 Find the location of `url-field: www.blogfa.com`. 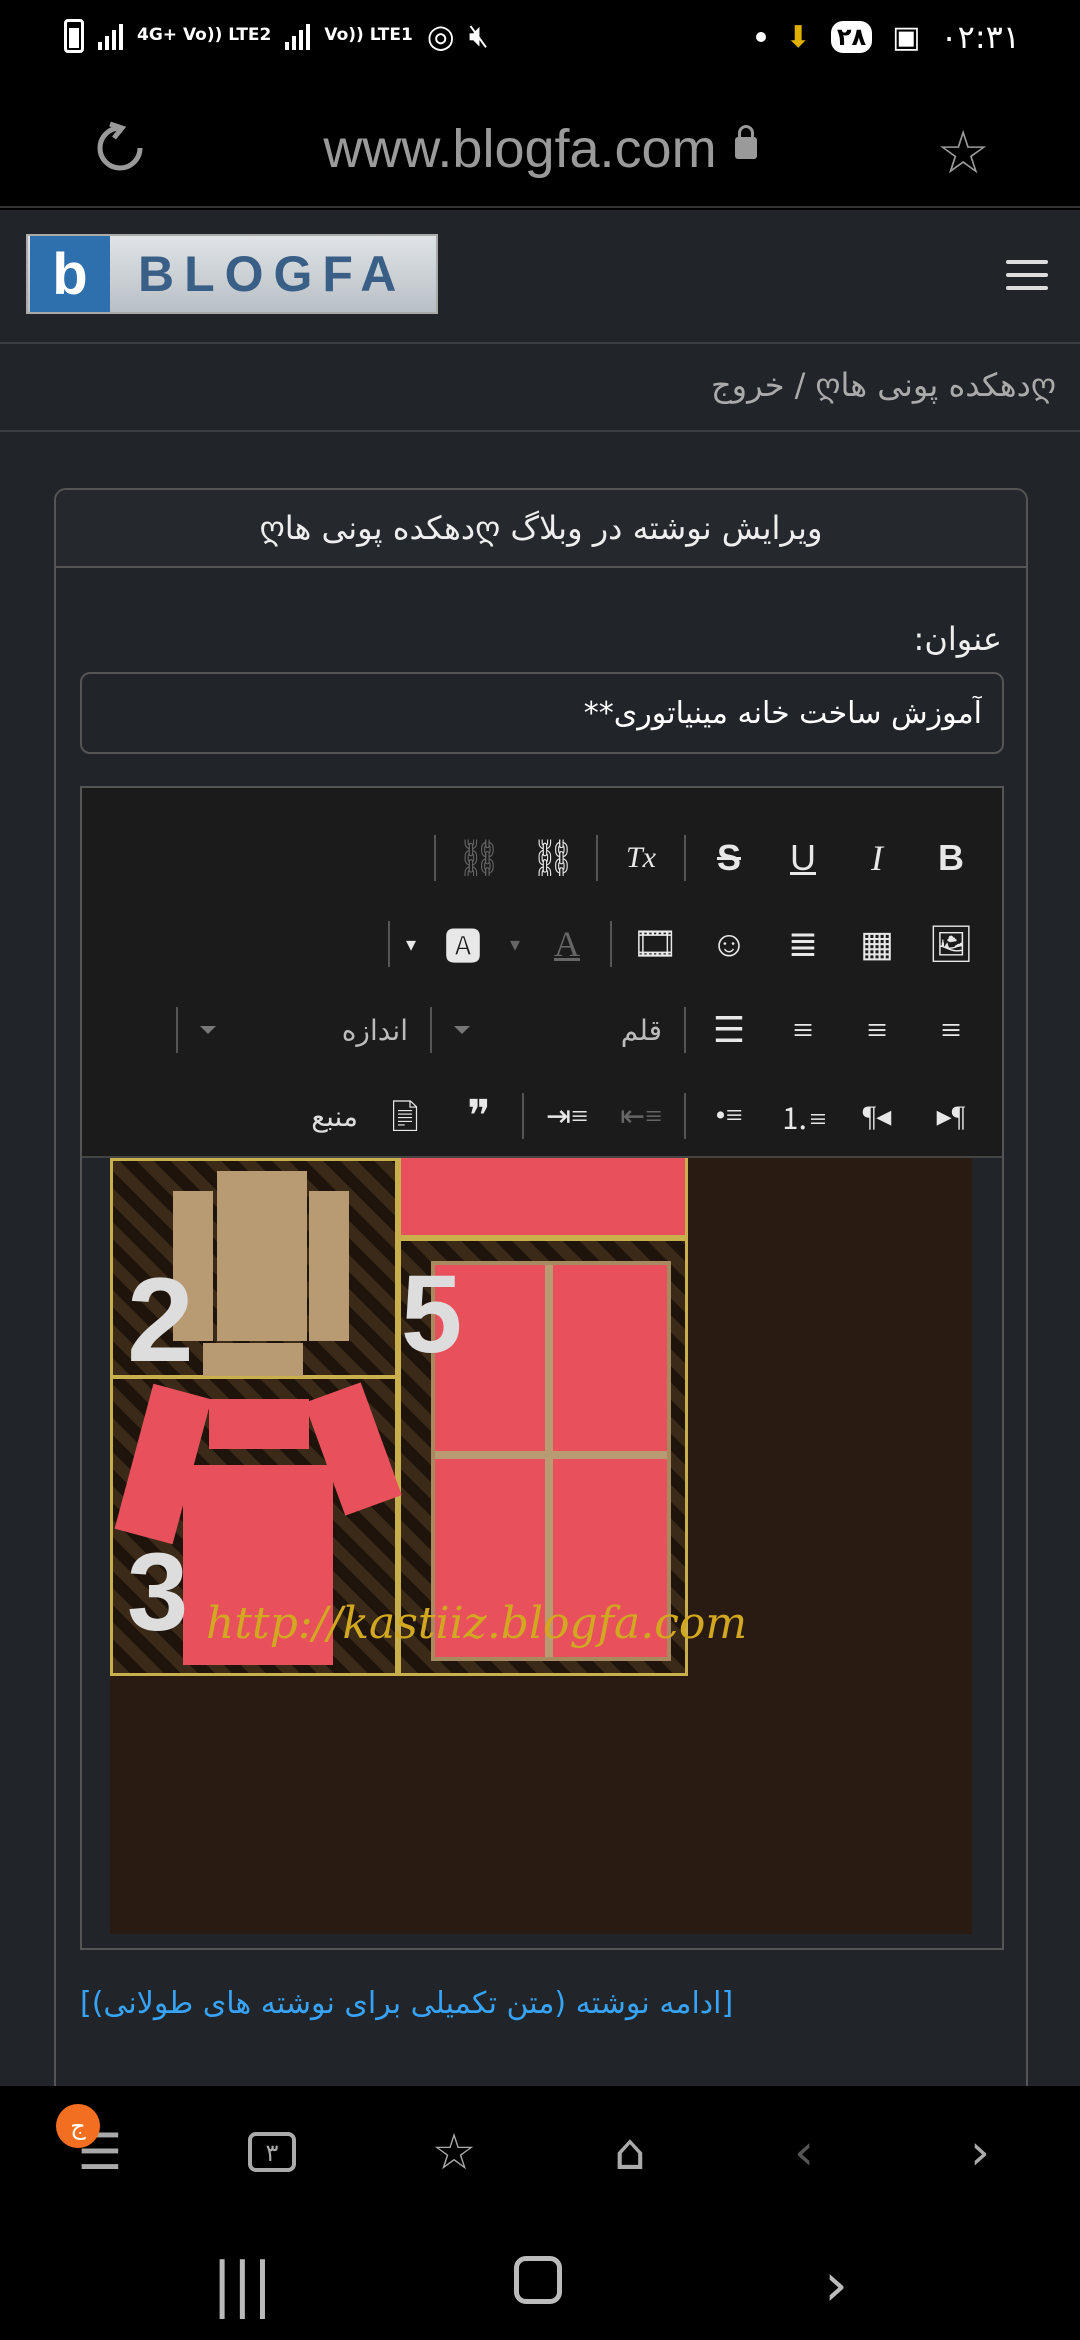

url-field: www.blogfa.com is located at coordinates (540, 149).